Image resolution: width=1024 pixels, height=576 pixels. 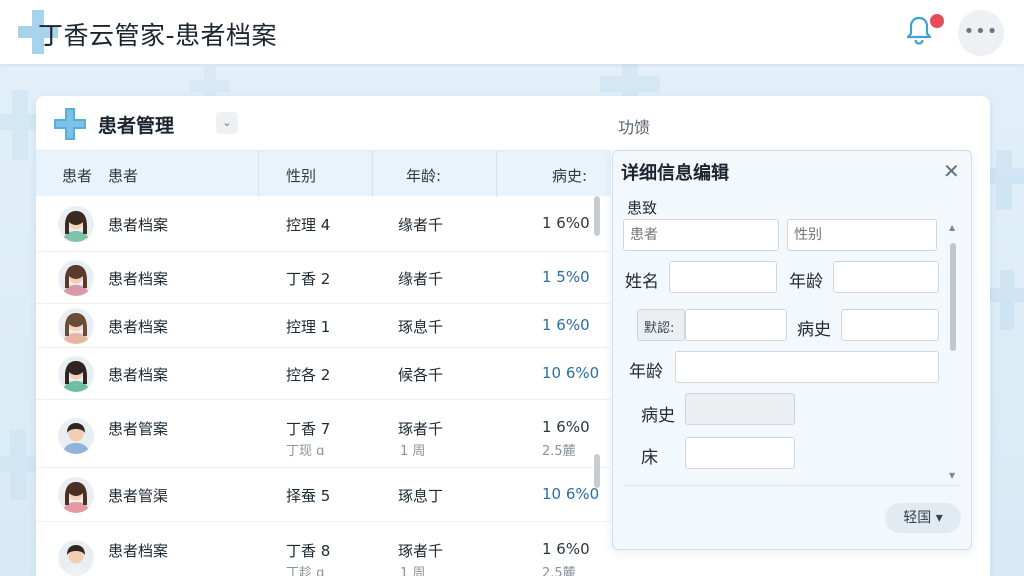 I want to click on history-label: 病史, so click(x=814, y=330).